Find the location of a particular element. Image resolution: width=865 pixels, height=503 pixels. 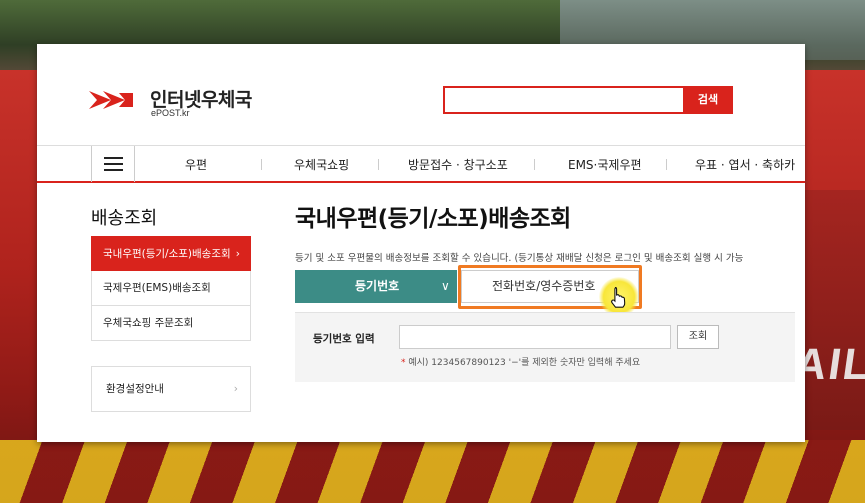

settings-guide-link: 환경설정안내 › is located at coordinates (171, 389).